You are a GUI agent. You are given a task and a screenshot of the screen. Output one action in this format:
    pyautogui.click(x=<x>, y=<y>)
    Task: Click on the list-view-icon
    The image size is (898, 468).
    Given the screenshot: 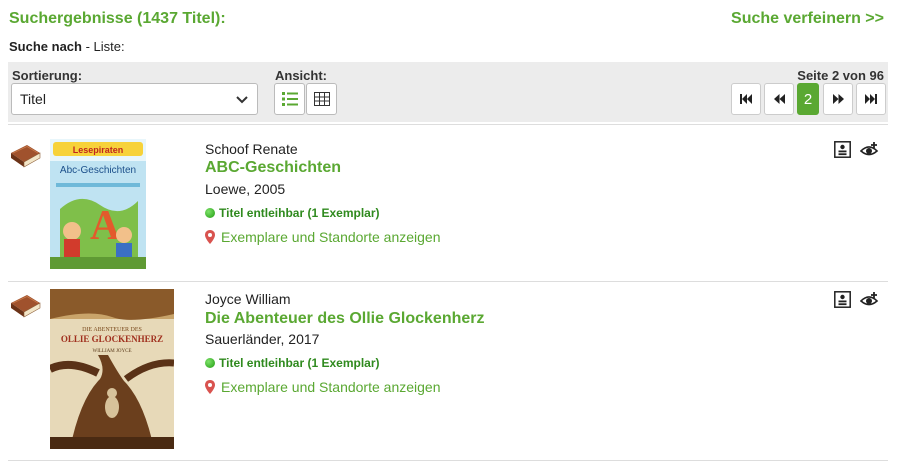 What is the action you would take?
    pyautogui.click(x=289, y=99)
    